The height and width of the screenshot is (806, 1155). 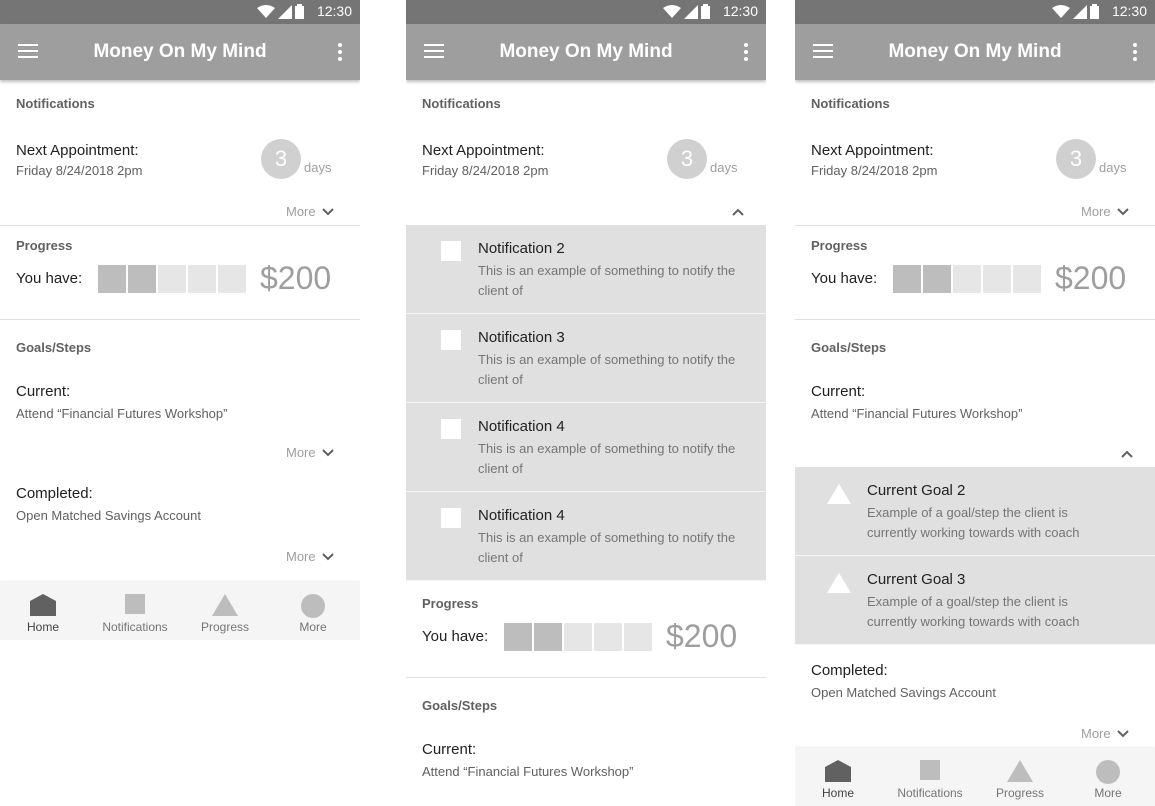 What do you see at coordinates (135, 627) in the screenshot?
I see `nav-label: Notifications` at bounding box center [135, 627].